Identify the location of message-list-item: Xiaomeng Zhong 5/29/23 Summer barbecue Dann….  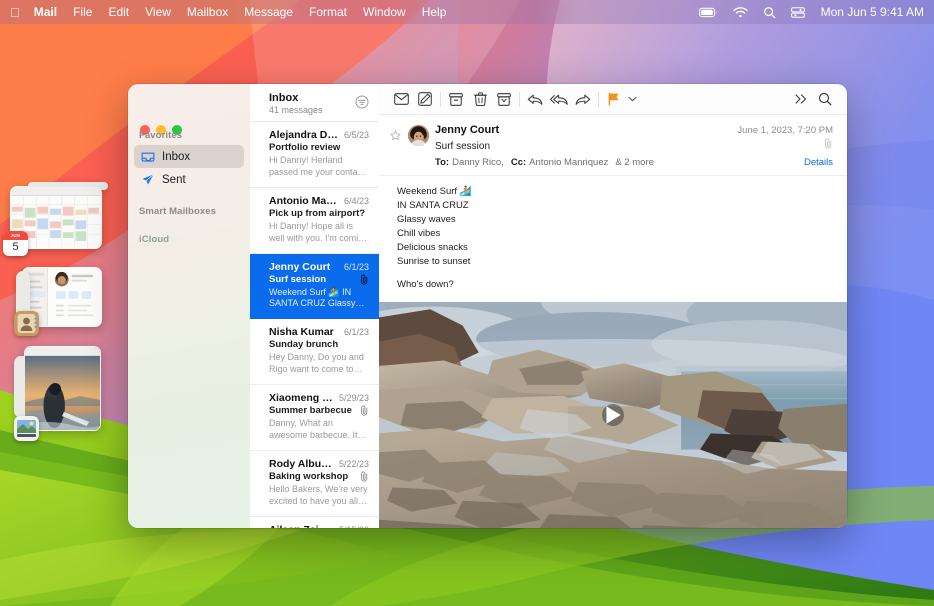
(314, 418).